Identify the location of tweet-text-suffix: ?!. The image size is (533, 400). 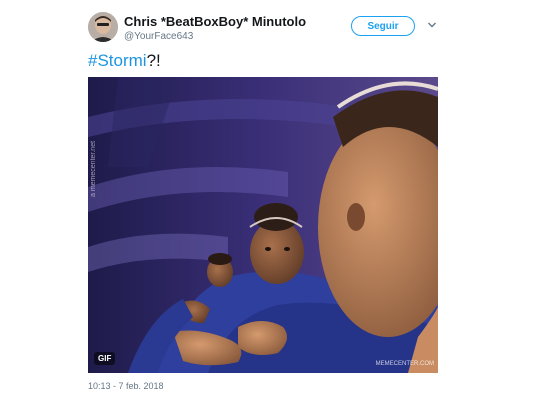
(153, 60).